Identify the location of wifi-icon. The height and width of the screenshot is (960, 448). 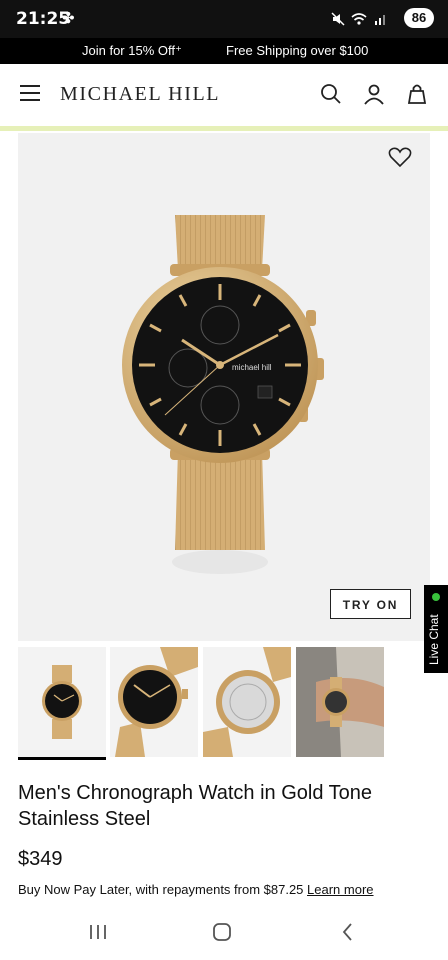
(359, 18).